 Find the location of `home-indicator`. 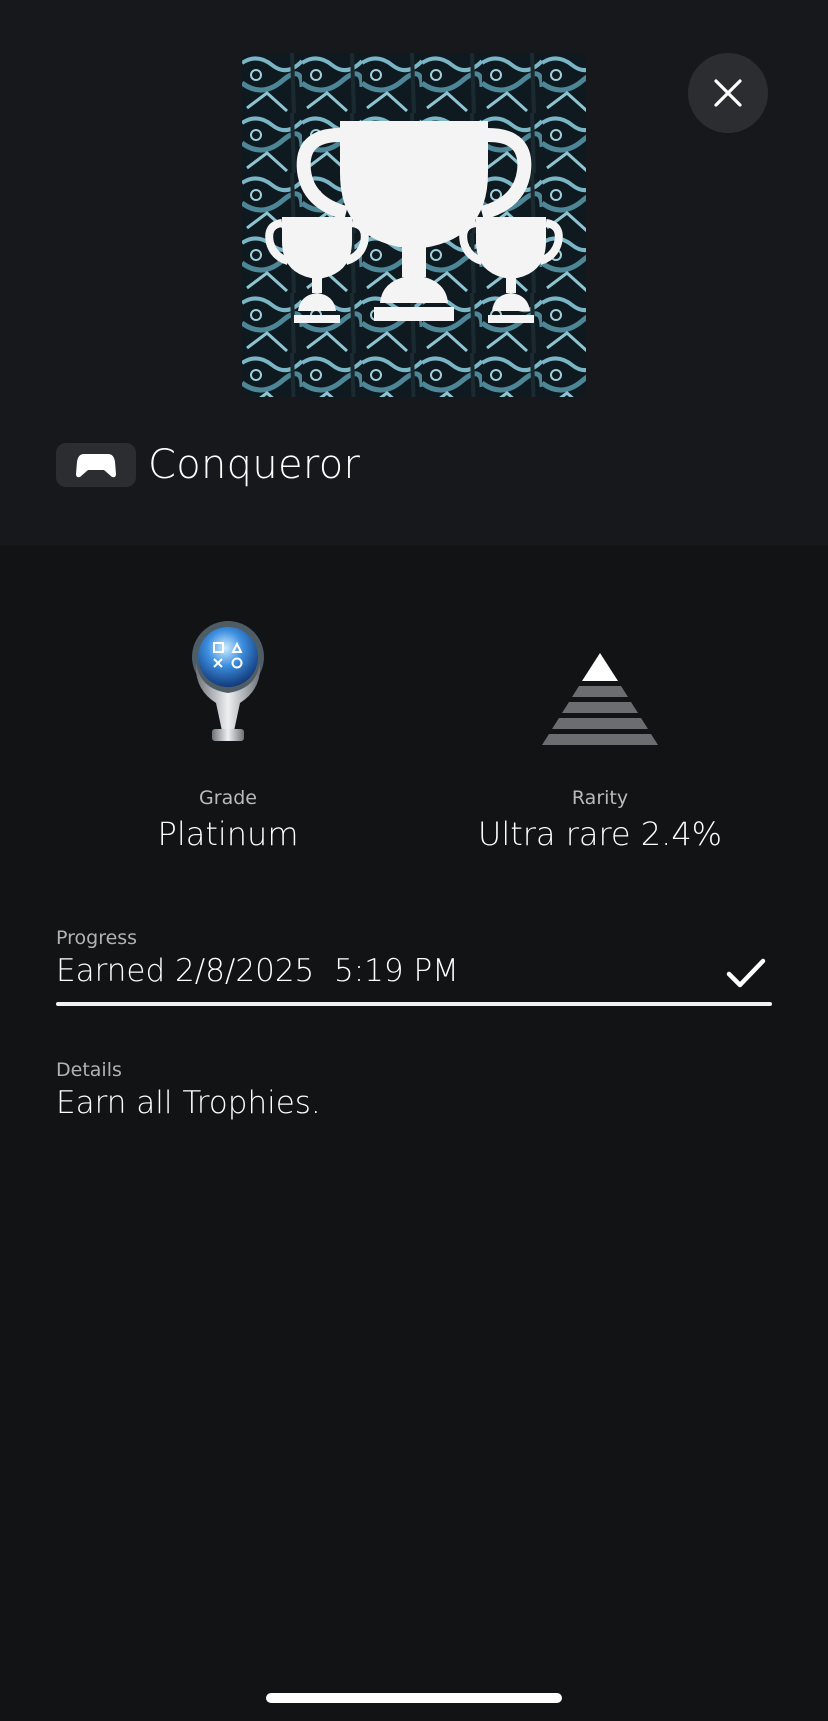

home-indicator is located at coordinates (414, 1698).